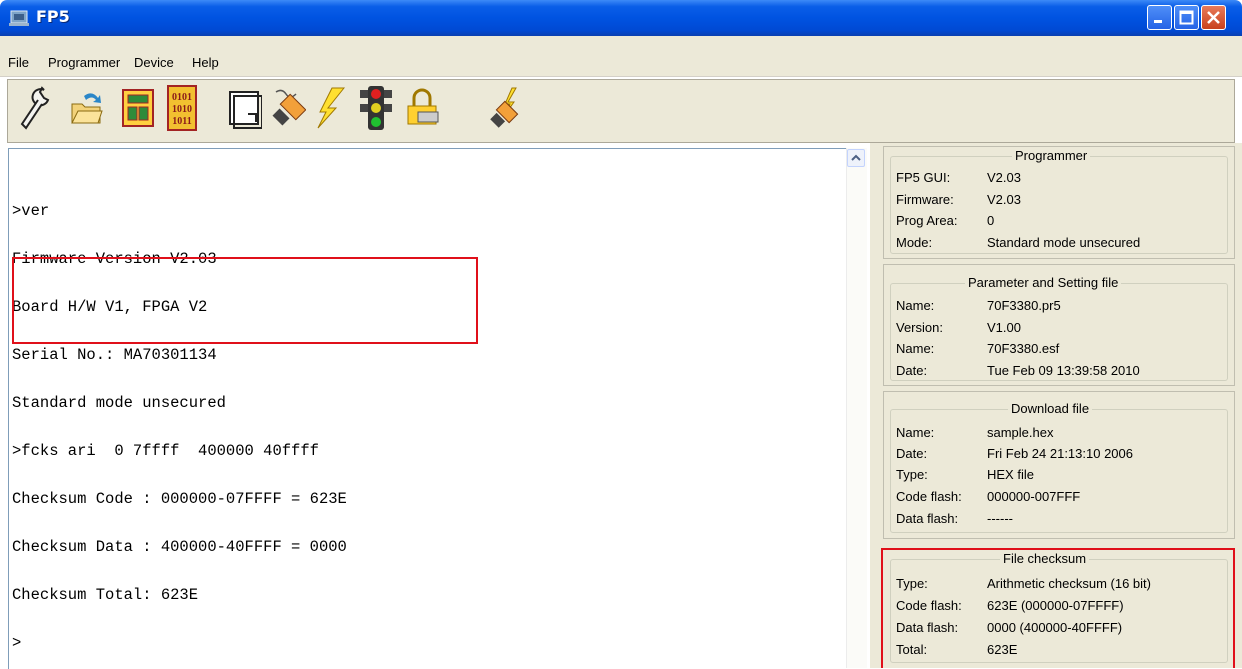  What do you see at coordinates (34, 108) in the screenshot?
I see `settings-wrench-icon` at bounding box center [34, 108].